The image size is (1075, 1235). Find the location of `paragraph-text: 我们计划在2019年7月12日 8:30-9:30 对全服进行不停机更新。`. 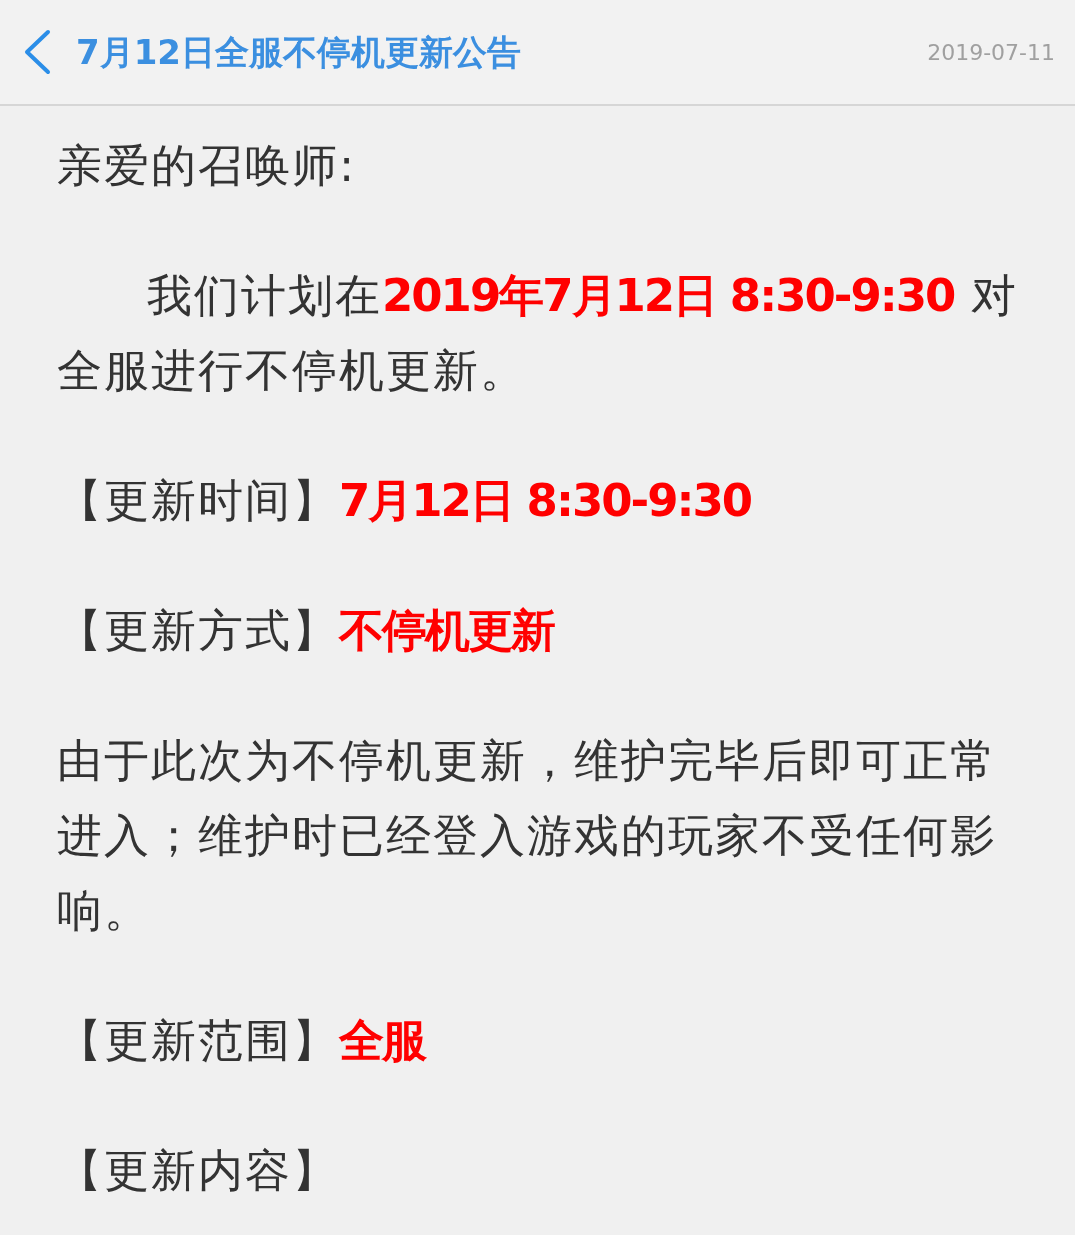

paragraph-text: 我们计划在2019年7月12日 8:30-9:30 对全服进行不停机更新。 is located at coordinates (538, 333).